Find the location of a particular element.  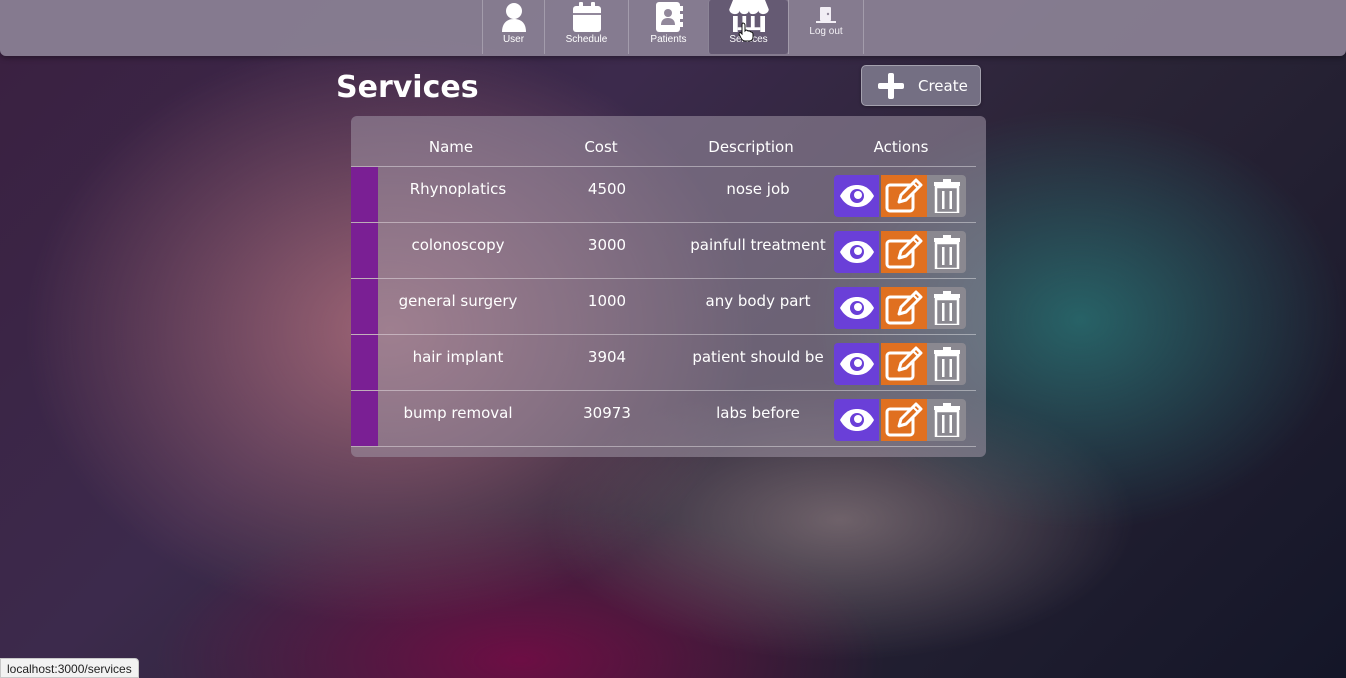

nav-item-label: Log out is located at coordinates (826, 31).